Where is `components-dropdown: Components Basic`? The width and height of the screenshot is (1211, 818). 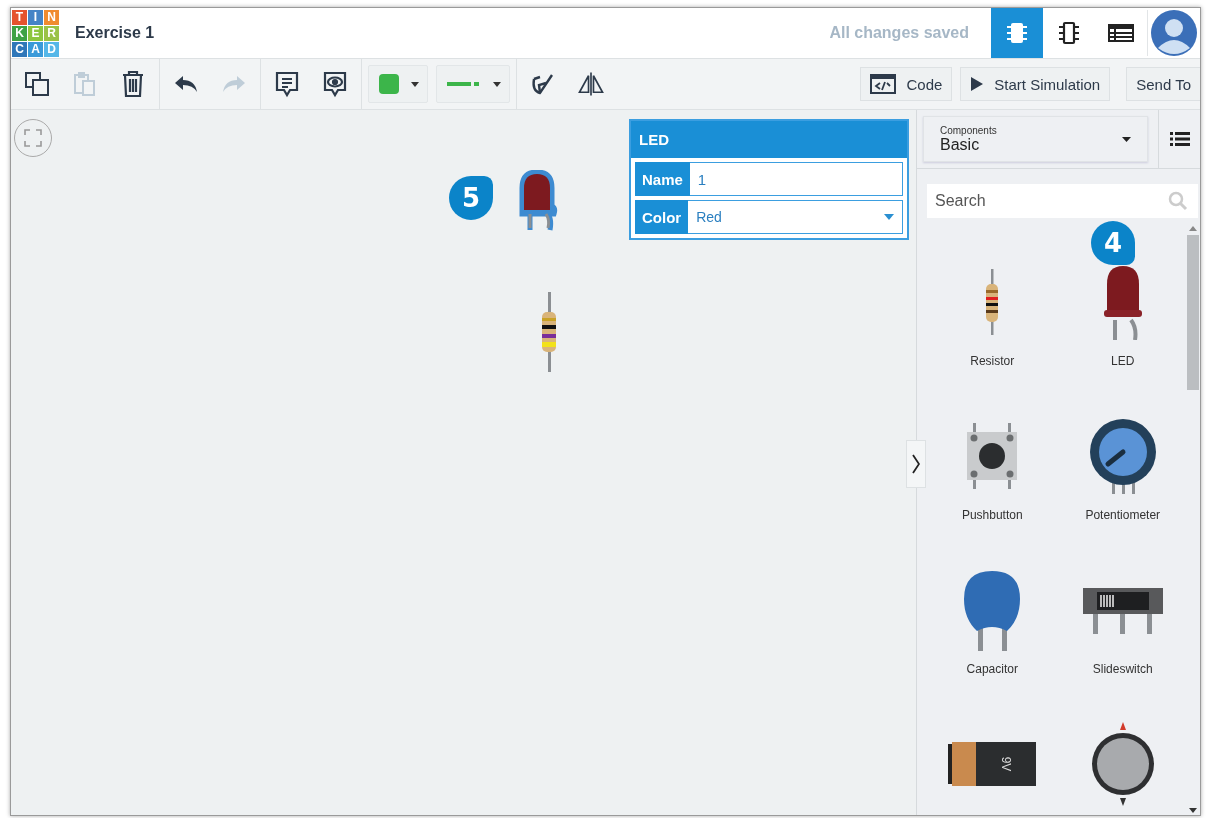 components-dropdown: Components Basic is located at coordinates (1035, 139).